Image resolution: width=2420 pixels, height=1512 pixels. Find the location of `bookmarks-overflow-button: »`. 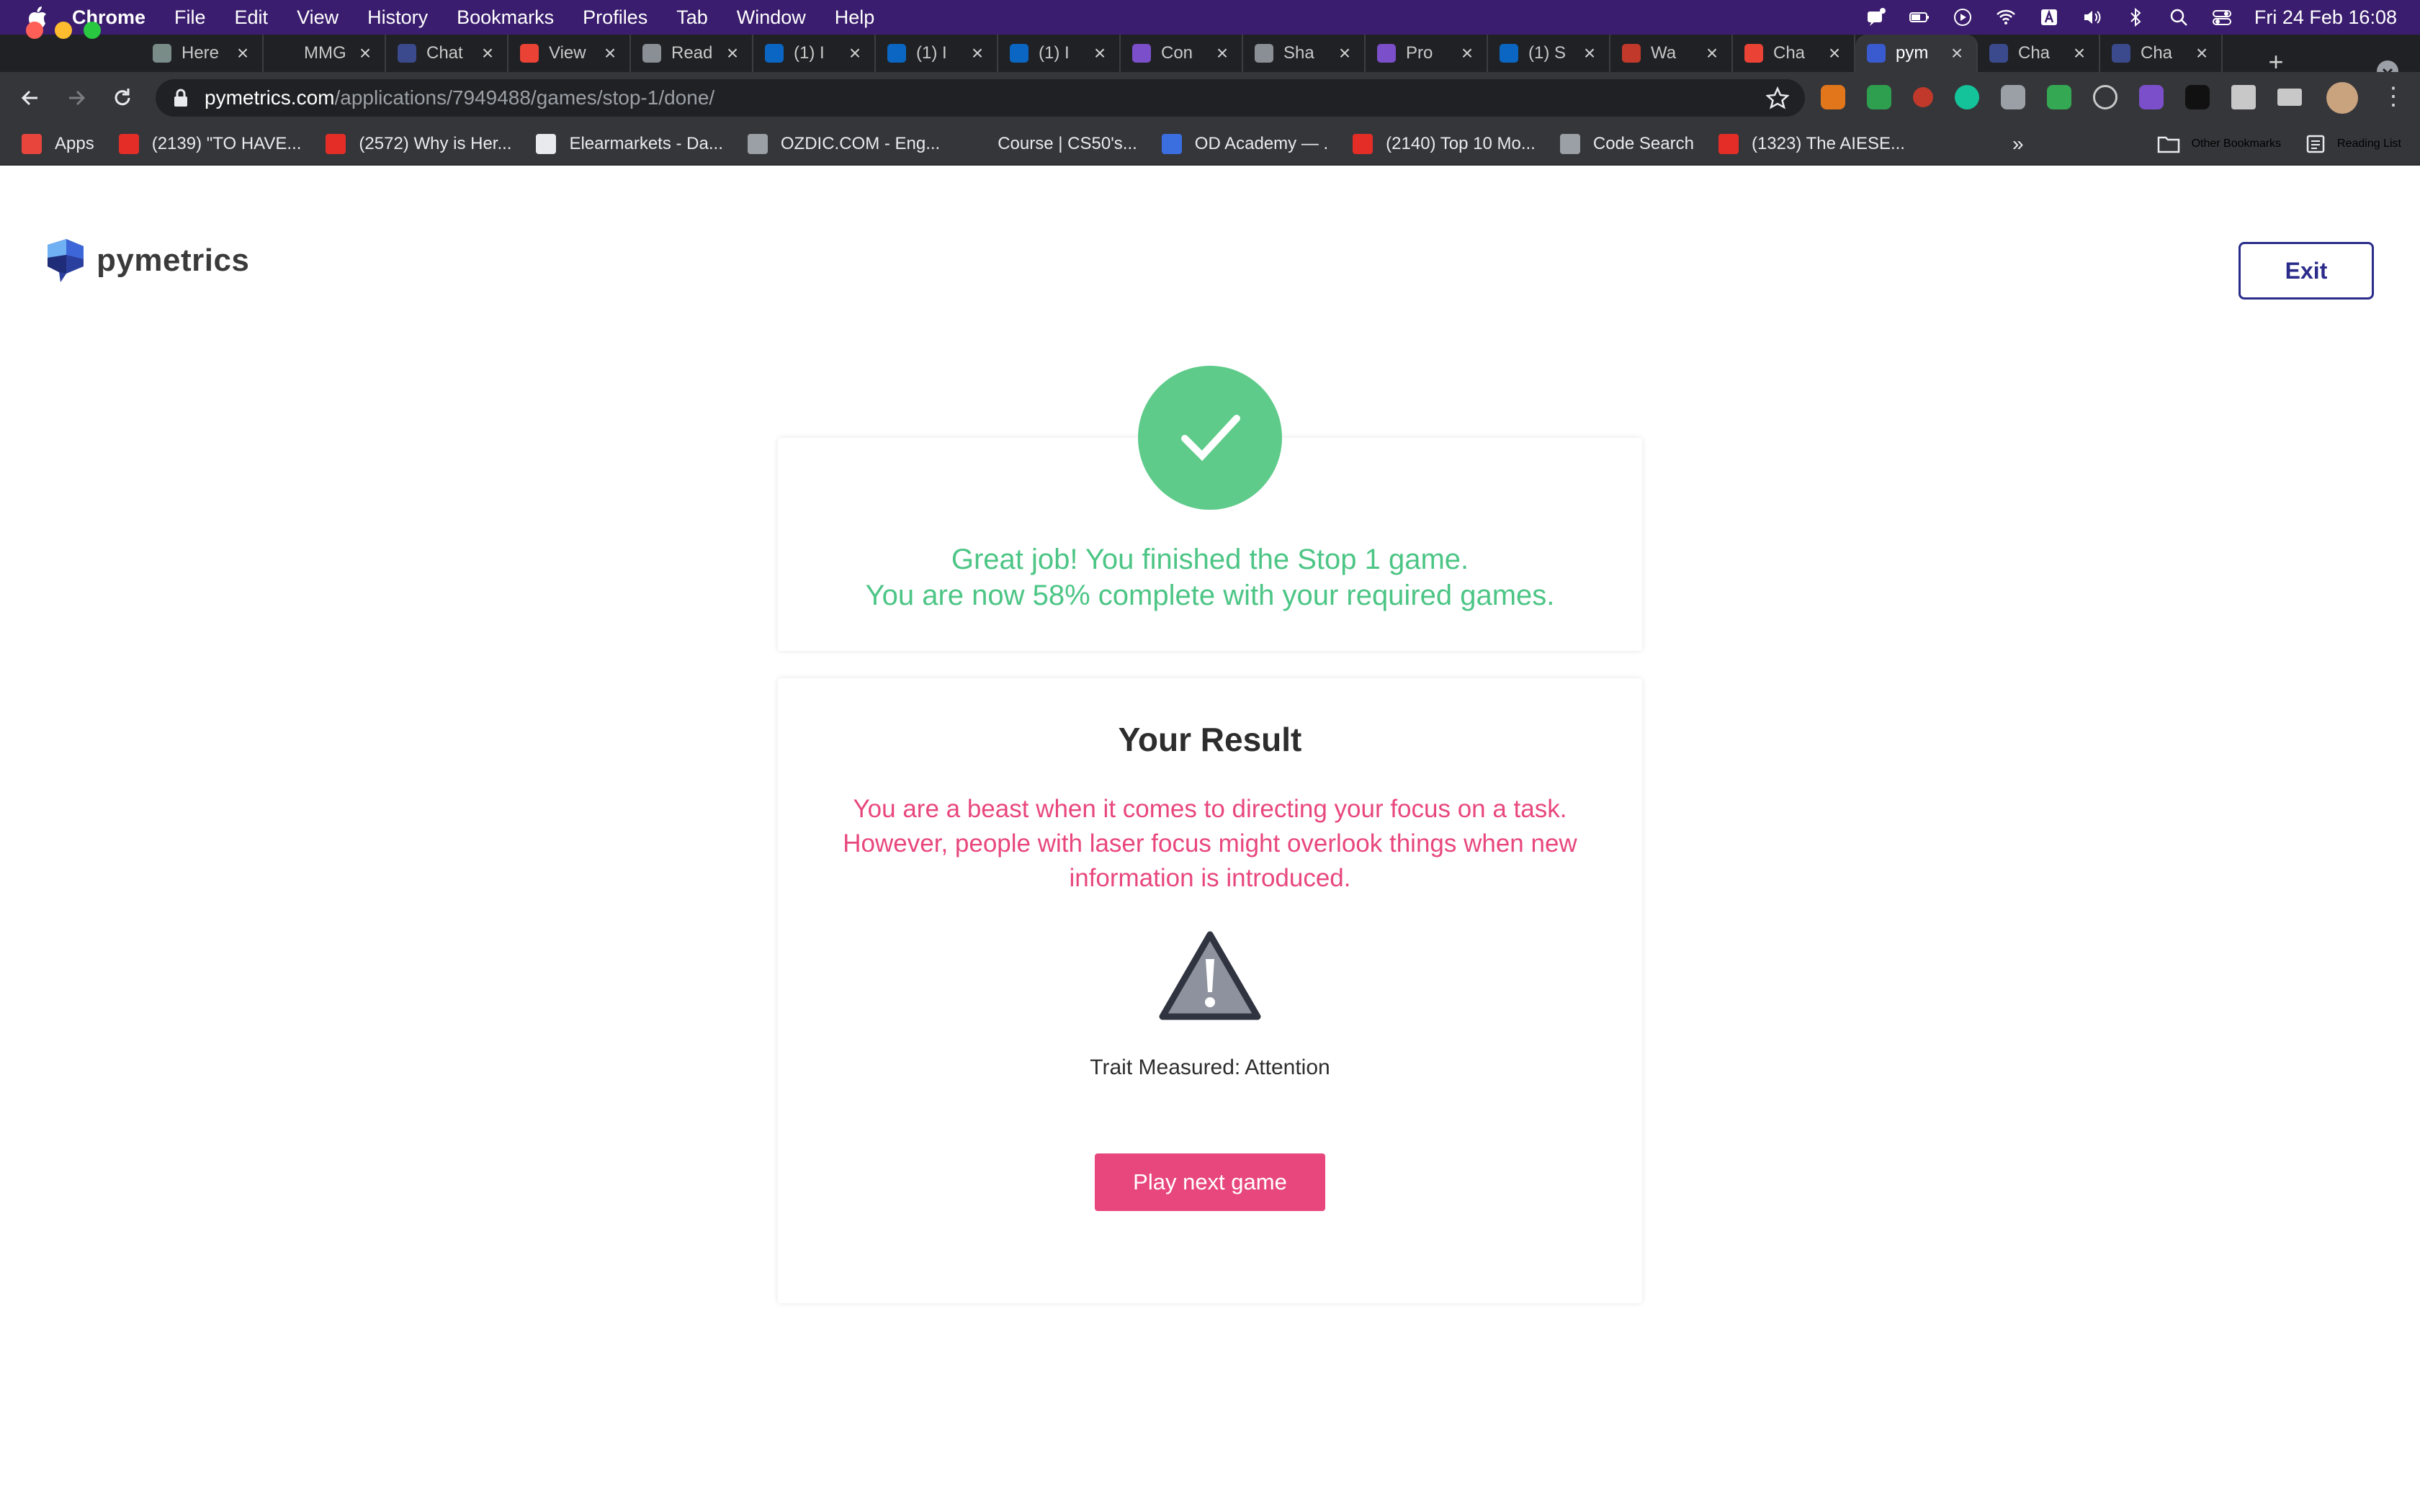

bookmarks-overflow-button: » is located at coordinates (2018, 144).